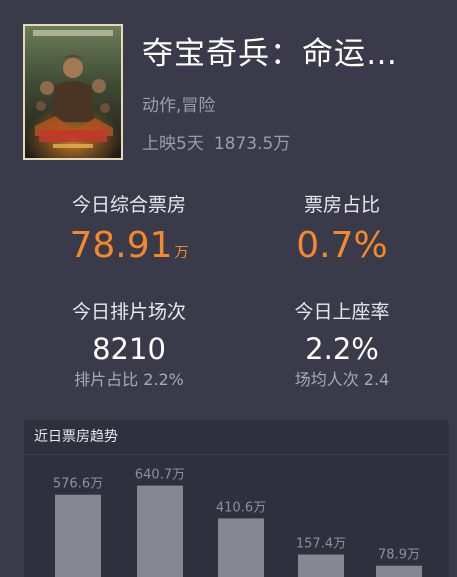  What do you see at coordinates (129, 349) in the screenshot?
I see `today-screenings-value: 8210` at bounding box center [129, 349].